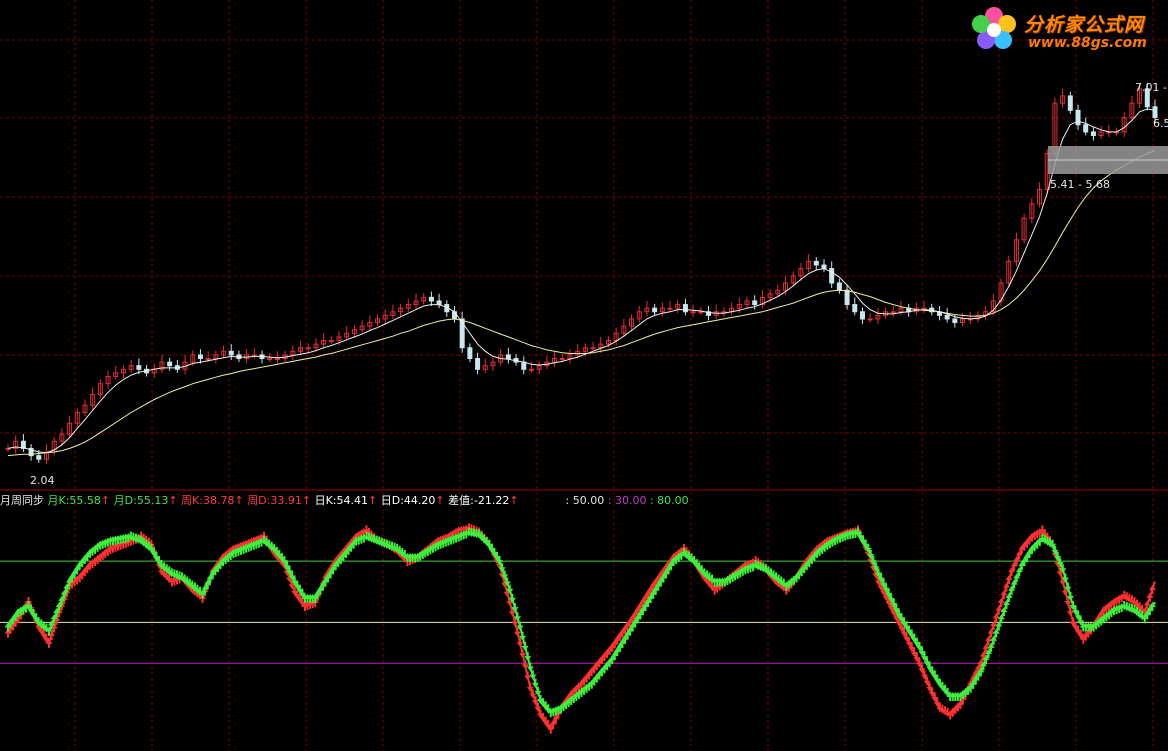  I want to click on legend-yd-value: 55.13, so click(152, 500).